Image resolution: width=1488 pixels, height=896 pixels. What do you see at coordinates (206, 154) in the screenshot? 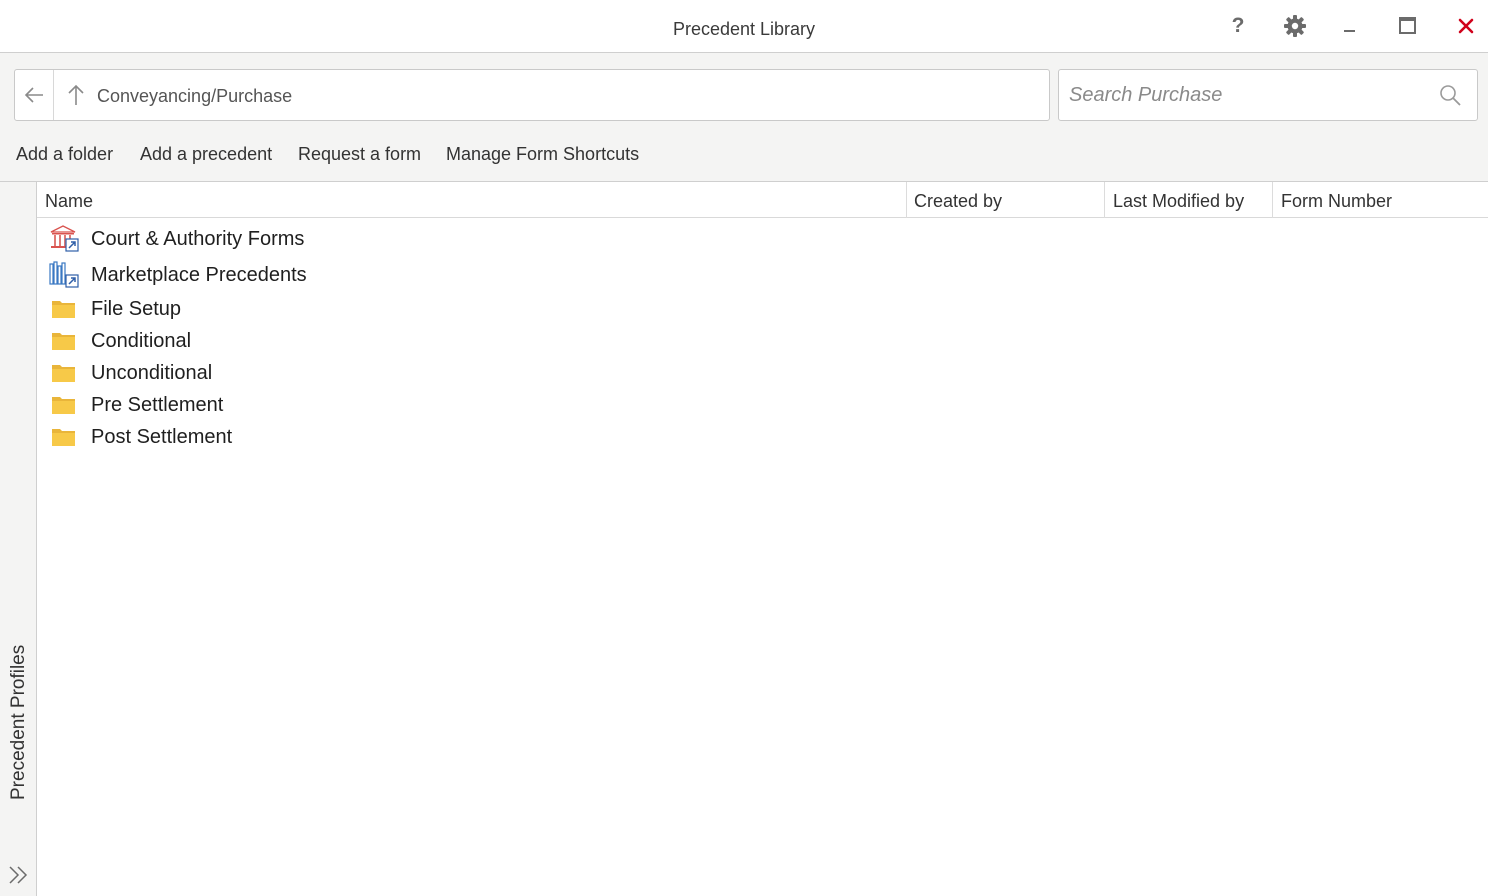
I see `add-precedent-button: Add a precedent` at bounding box center [206, 154].